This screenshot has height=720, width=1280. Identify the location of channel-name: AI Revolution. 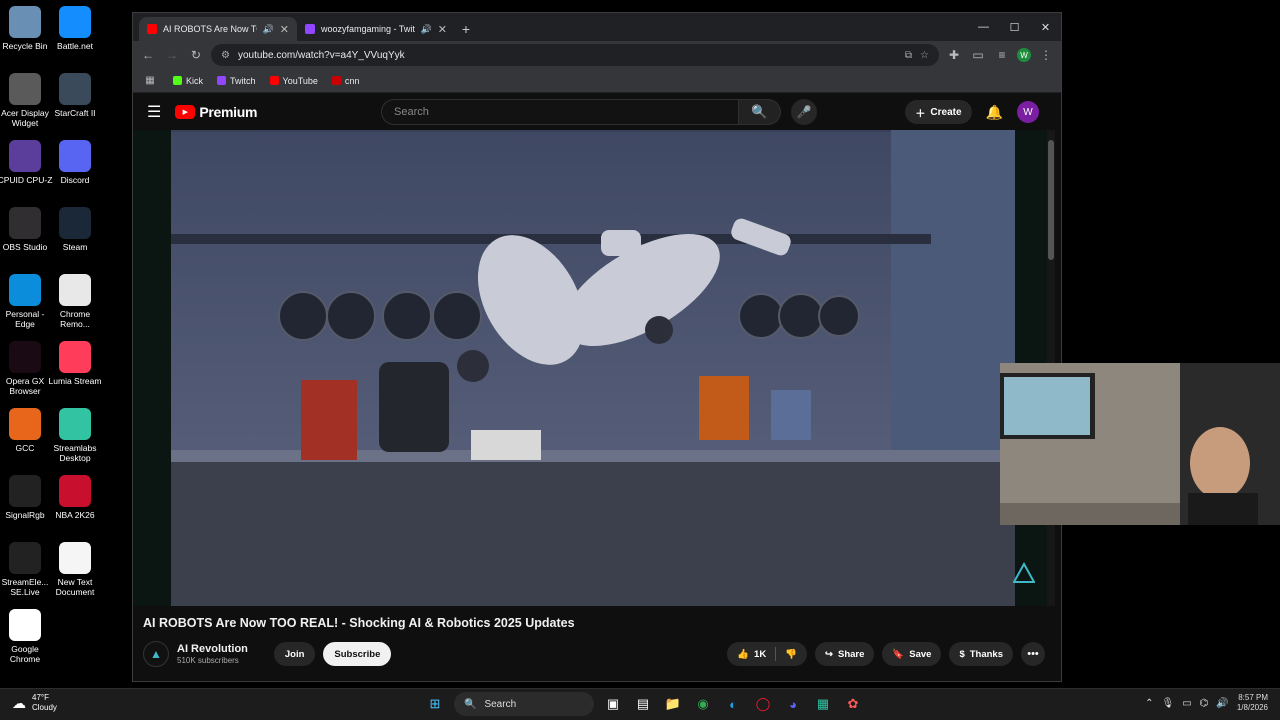
(212, 649).